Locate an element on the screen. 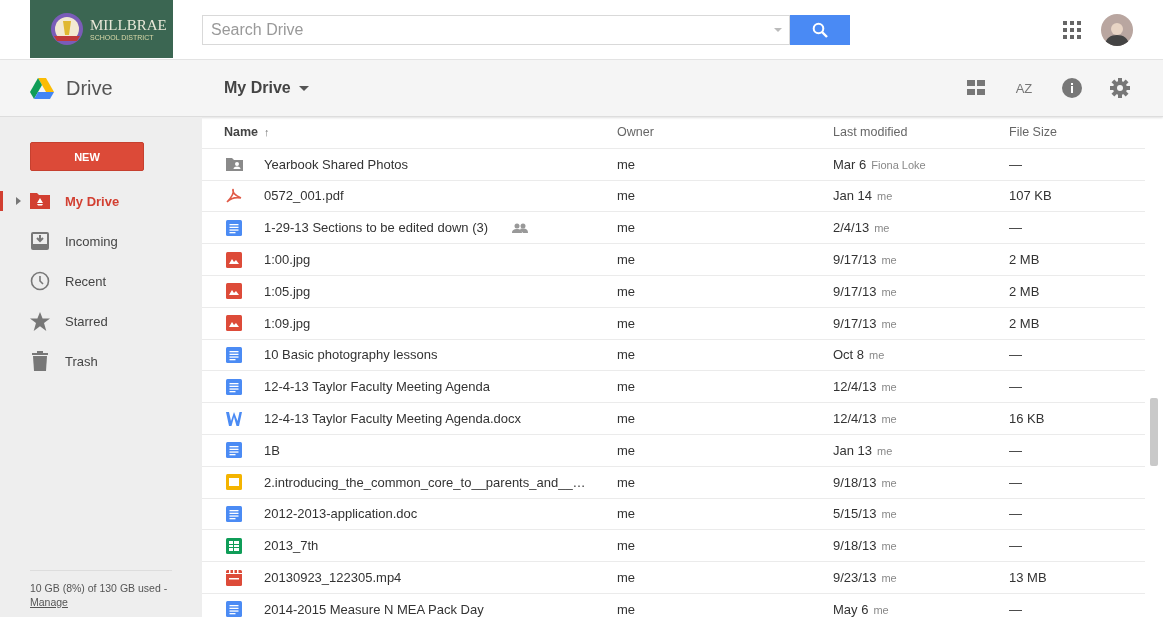  logo-title: MILLBRAE is located at coordinates (128, 24).